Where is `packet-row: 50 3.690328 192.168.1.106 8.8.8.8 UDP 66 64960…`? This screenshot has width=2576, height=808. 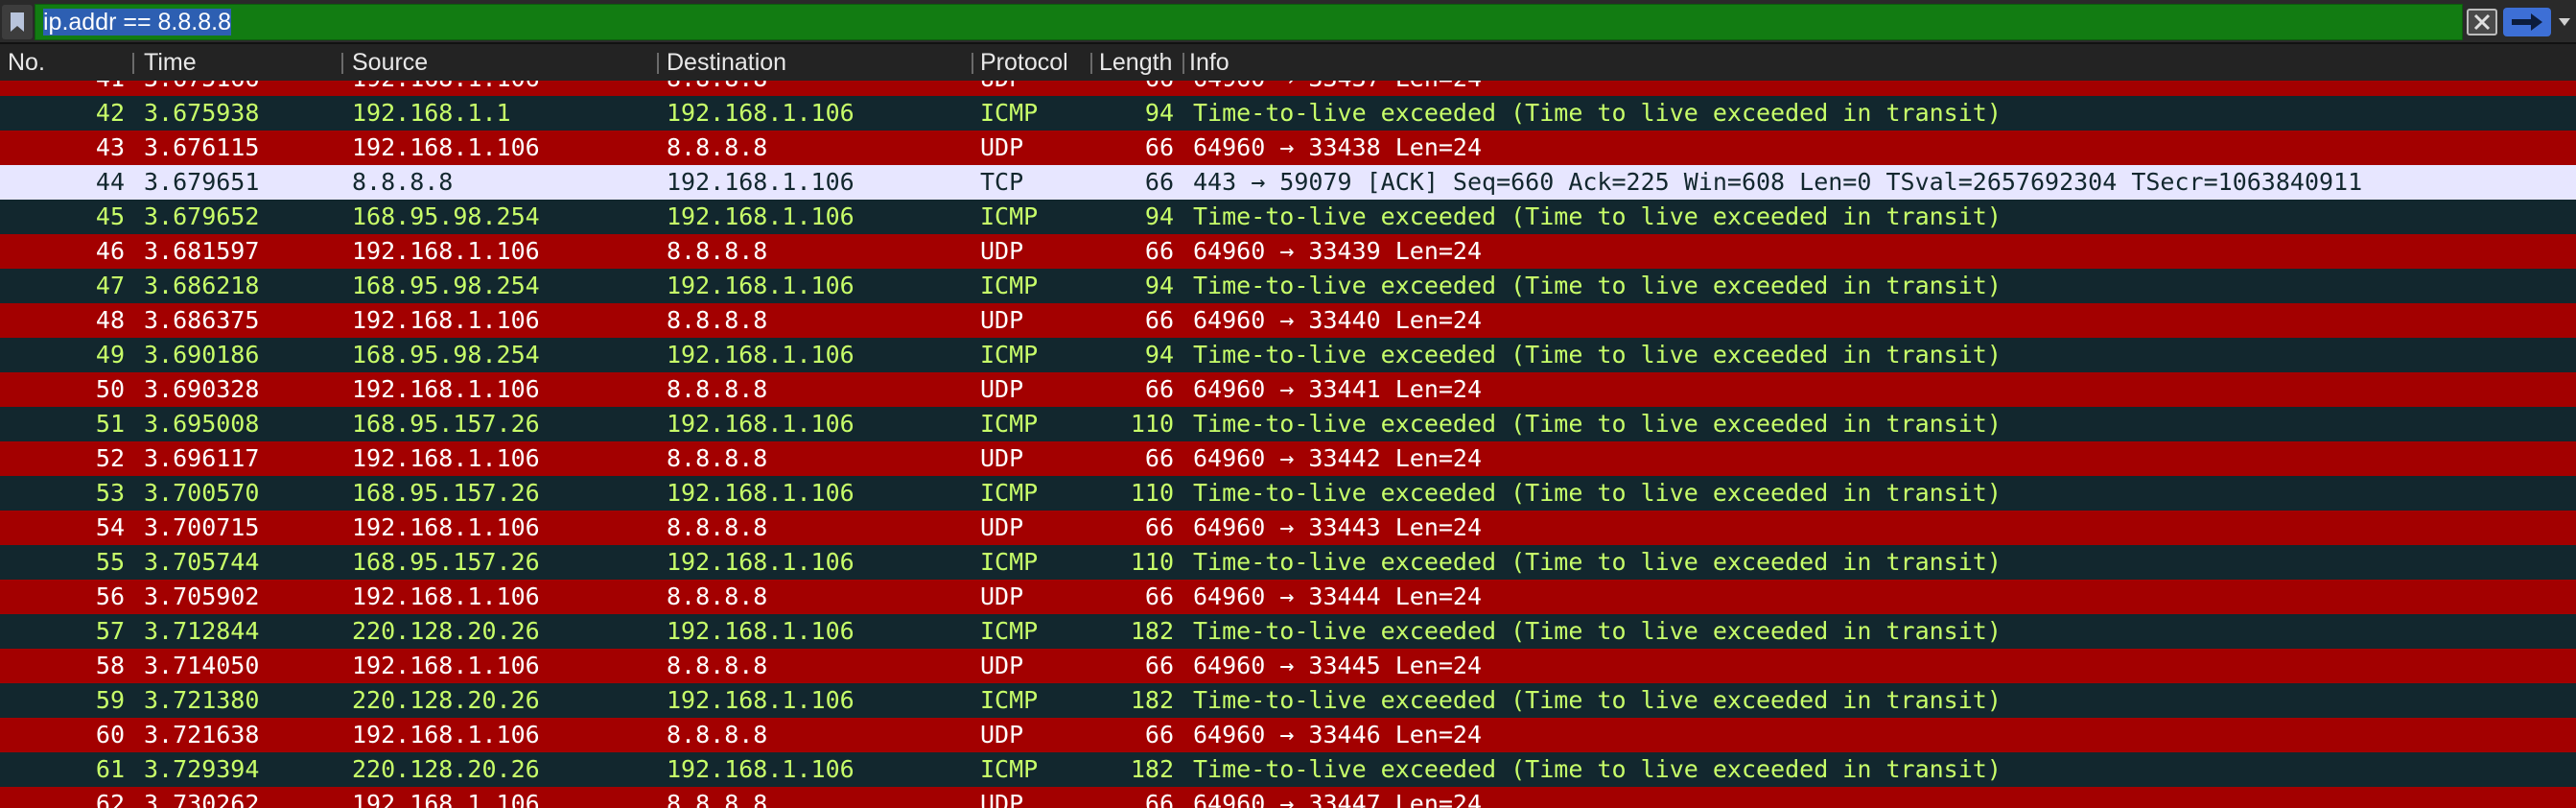 packet-row: 50 3.690328 192.168.1.106 8.8.8.8 UDP 66 64960… is located at coordinates (1288, 389).